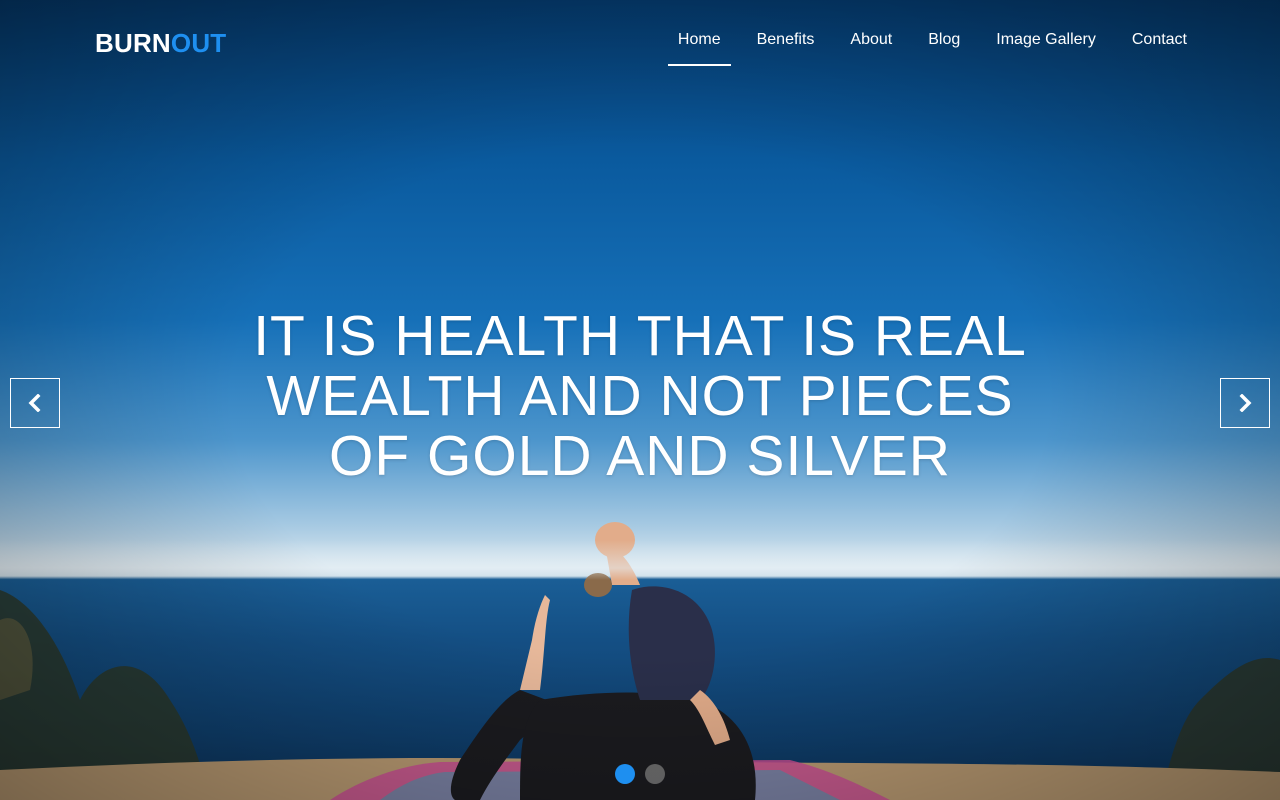 This screenshot has height=800, width=1280. I want to click on chevron-left-icon, so click(34, 403).